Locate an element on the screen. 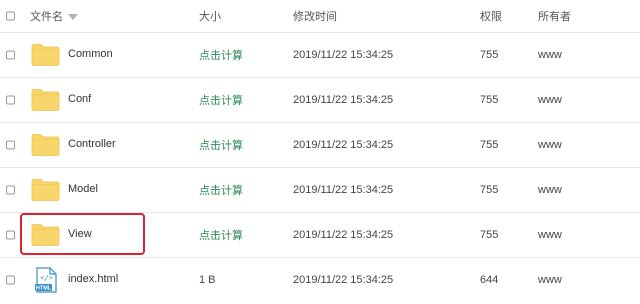  header-size: 大小 is located at coordinates (210, 16).